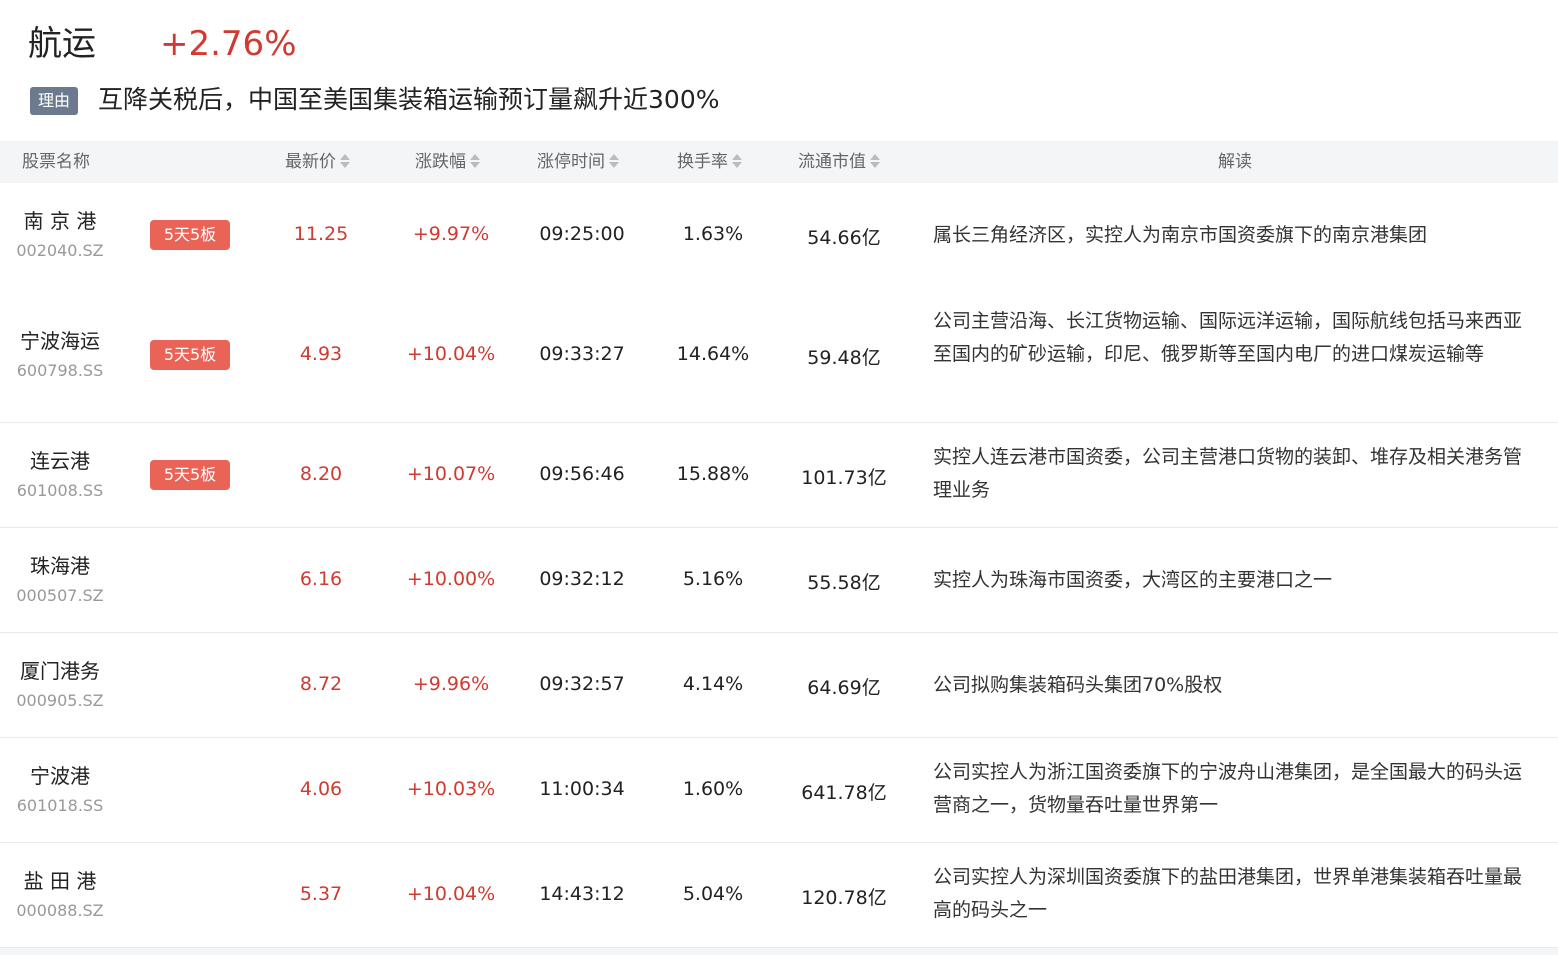 The height and width of the screenshot is (955, 1558). I want to click on stock-name: 宁波海运, so click(60, 339).